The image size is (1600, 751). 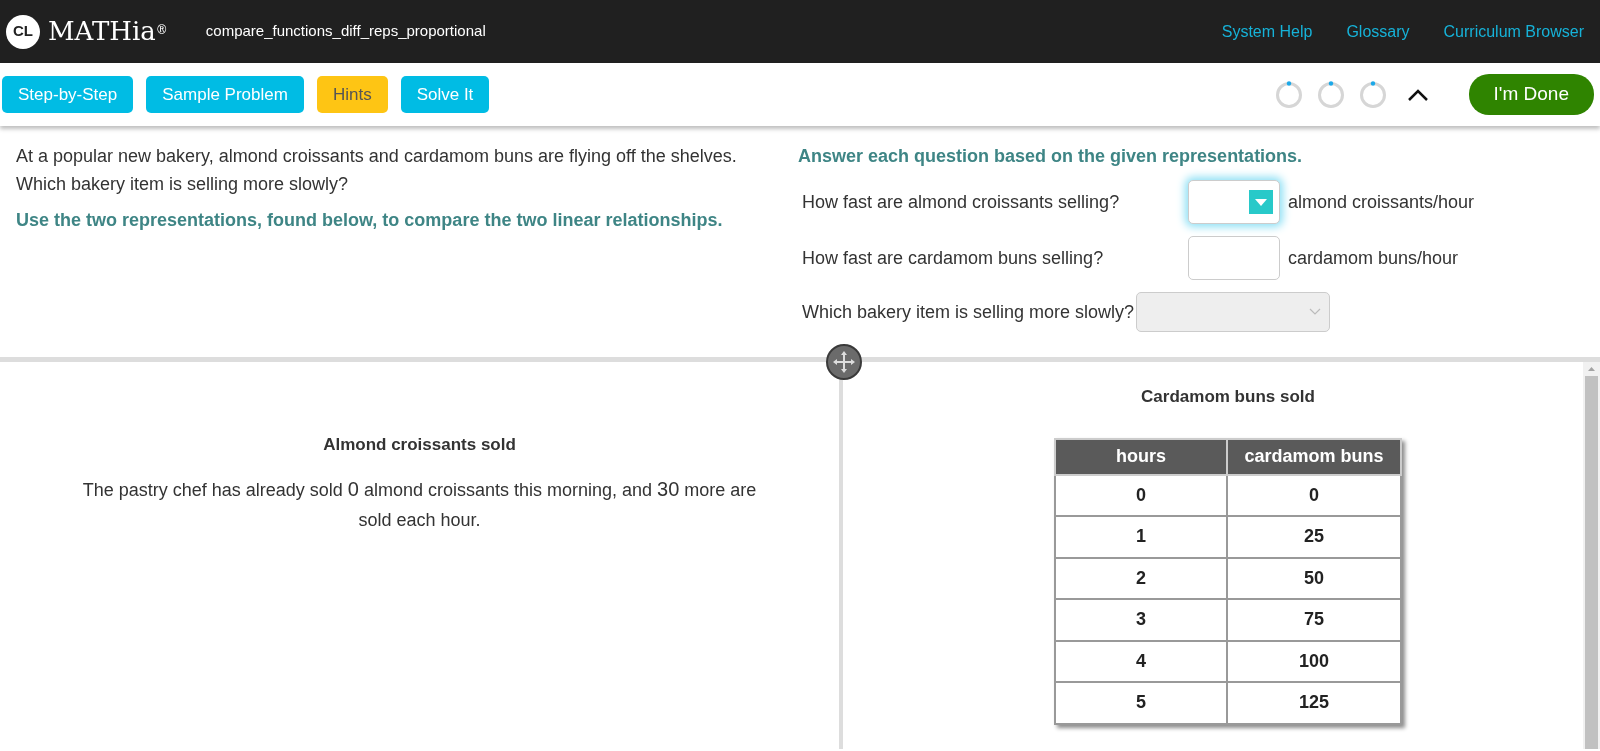 What do you see at coordinates (1141, 661) in the screenshot?
I see `table-cell: 4` at bounding box center [1141, 661].